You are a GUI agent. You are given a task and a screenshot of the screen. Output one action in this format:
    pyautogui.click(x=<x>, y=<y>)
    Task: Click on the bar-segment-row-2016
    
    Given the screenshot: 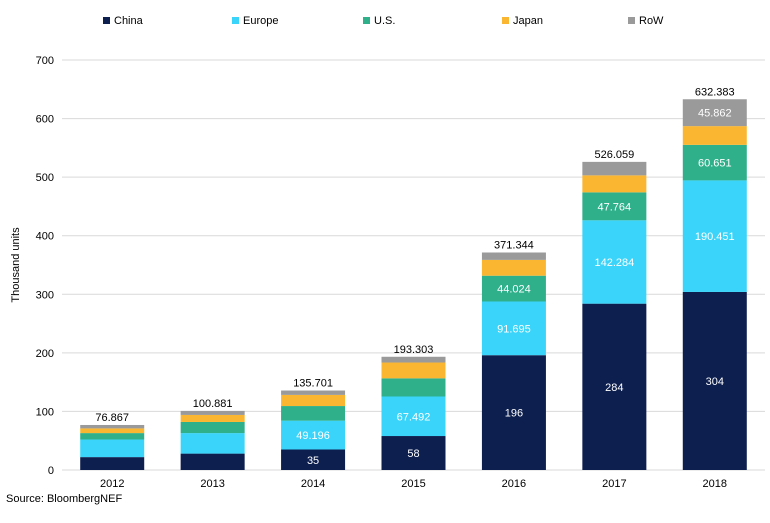 What is the action you would take?
    pyautogui.click(x=513, y=256)
    